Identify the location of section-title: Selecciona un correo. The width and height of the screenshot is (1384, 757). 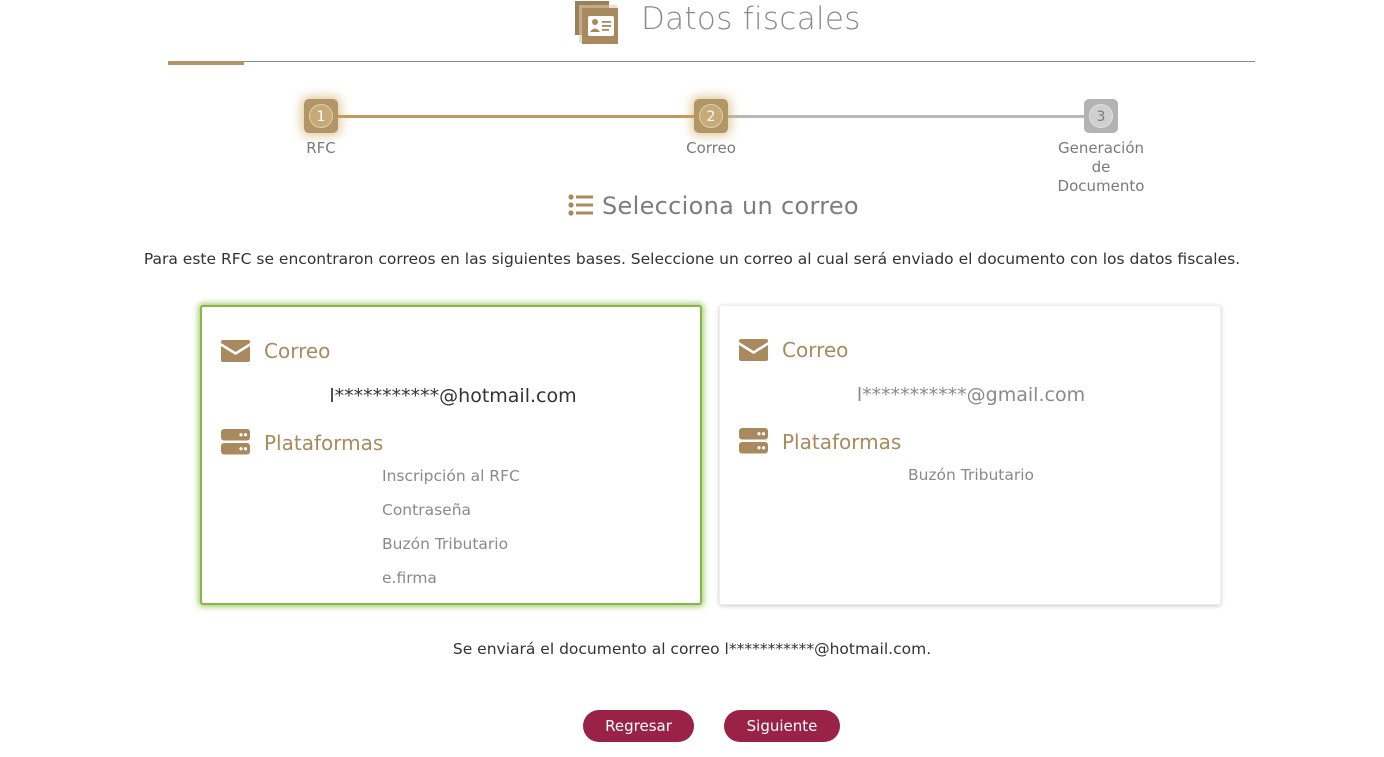
(730, 206).